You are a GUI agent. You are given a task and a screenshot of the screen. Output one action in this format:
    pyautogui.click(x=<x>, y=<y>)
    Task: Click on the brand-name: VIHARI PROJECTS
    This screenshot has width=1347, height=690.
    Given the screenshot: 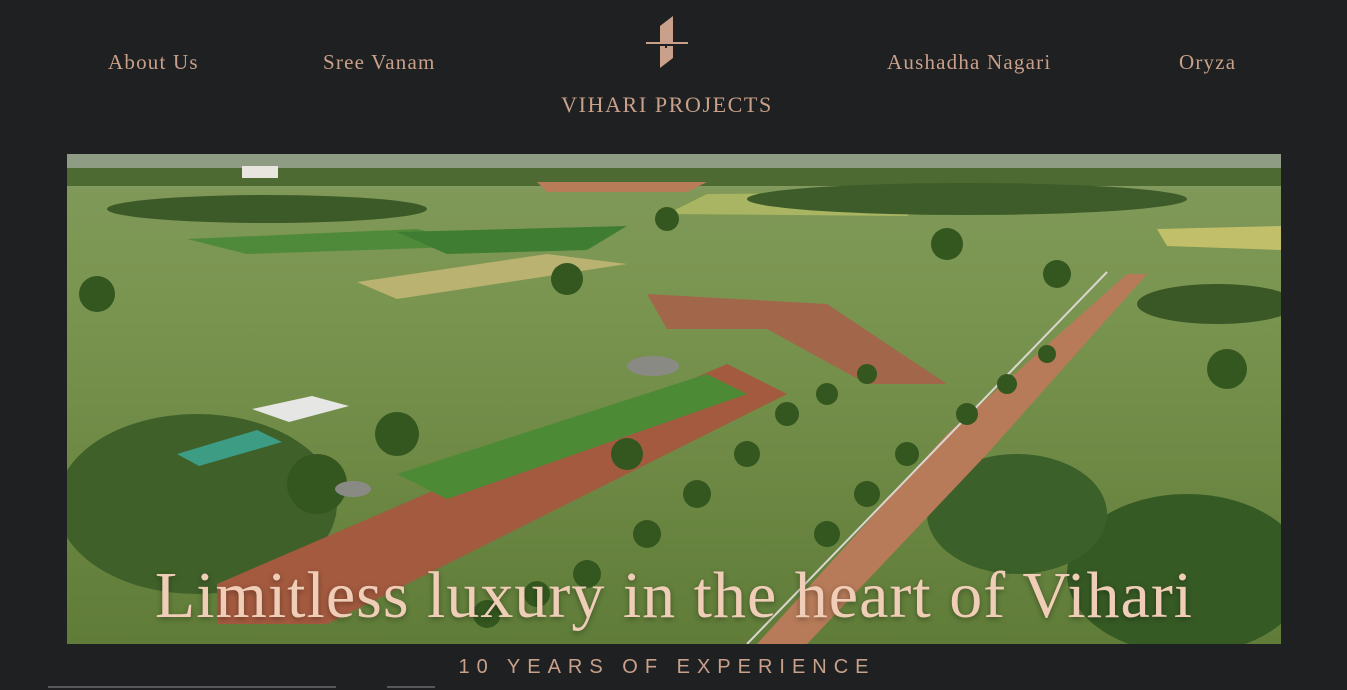 What is the action you would take?
    pyautogui.click(x=667, y=104)
    